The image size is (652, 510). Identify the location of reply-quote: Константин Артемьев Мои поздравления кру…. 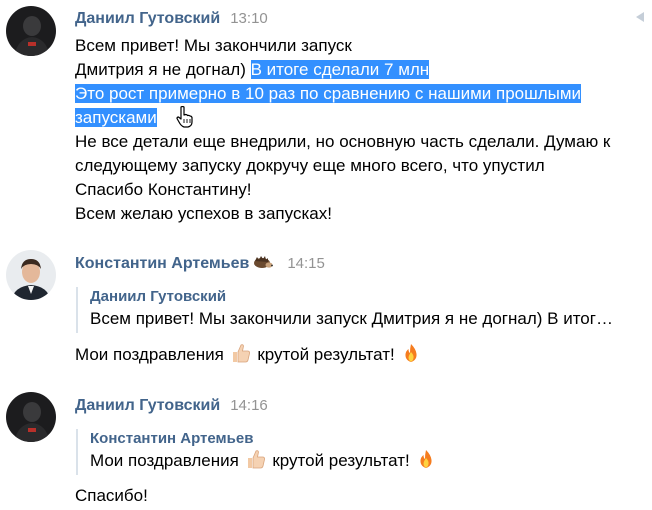
(257, 452).